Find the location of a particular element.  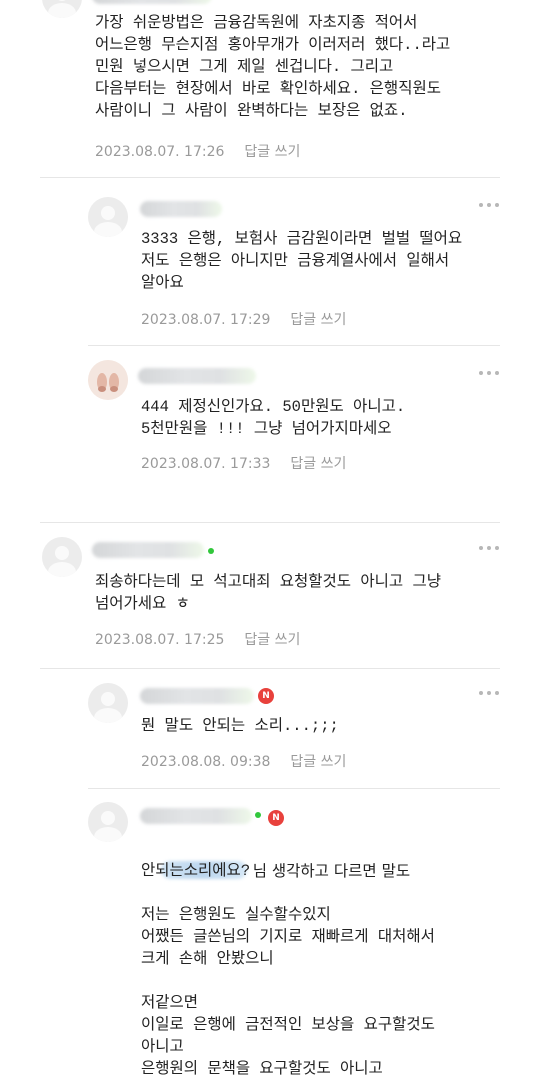

profile-photo-icon is located at coordinates (108, 380).